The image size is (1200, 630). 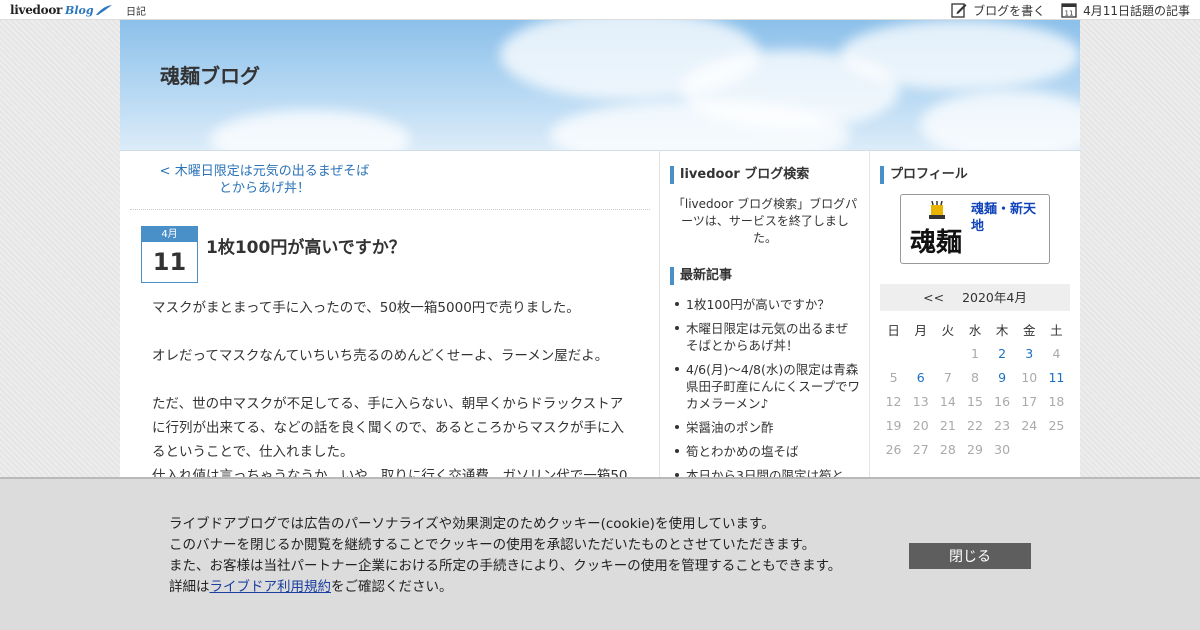 What do you see at coordinates (79, 10) in the screenshot?
I see `logo-sub-text: Blog` at bounding box center [79, 10].